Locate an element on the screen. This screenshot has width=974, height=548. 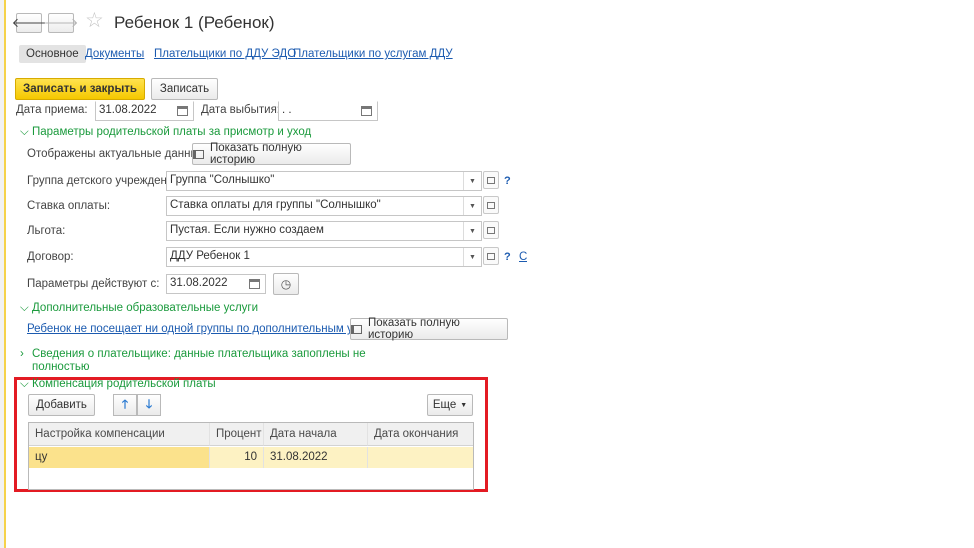
group-value: Группа "Солнышко" is located at coordinates (222, 180).